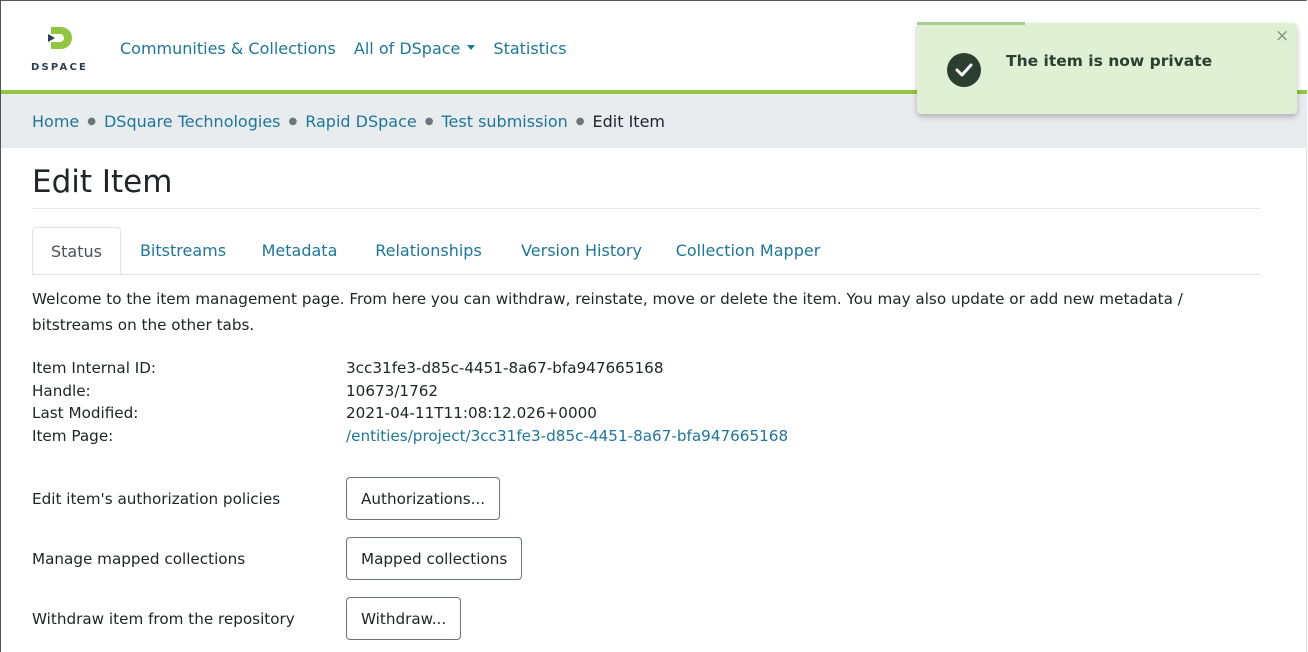  Describe the element at coordinates (55, 121) in the screenshot. I see `breadcrumb-home: Home` at that location.